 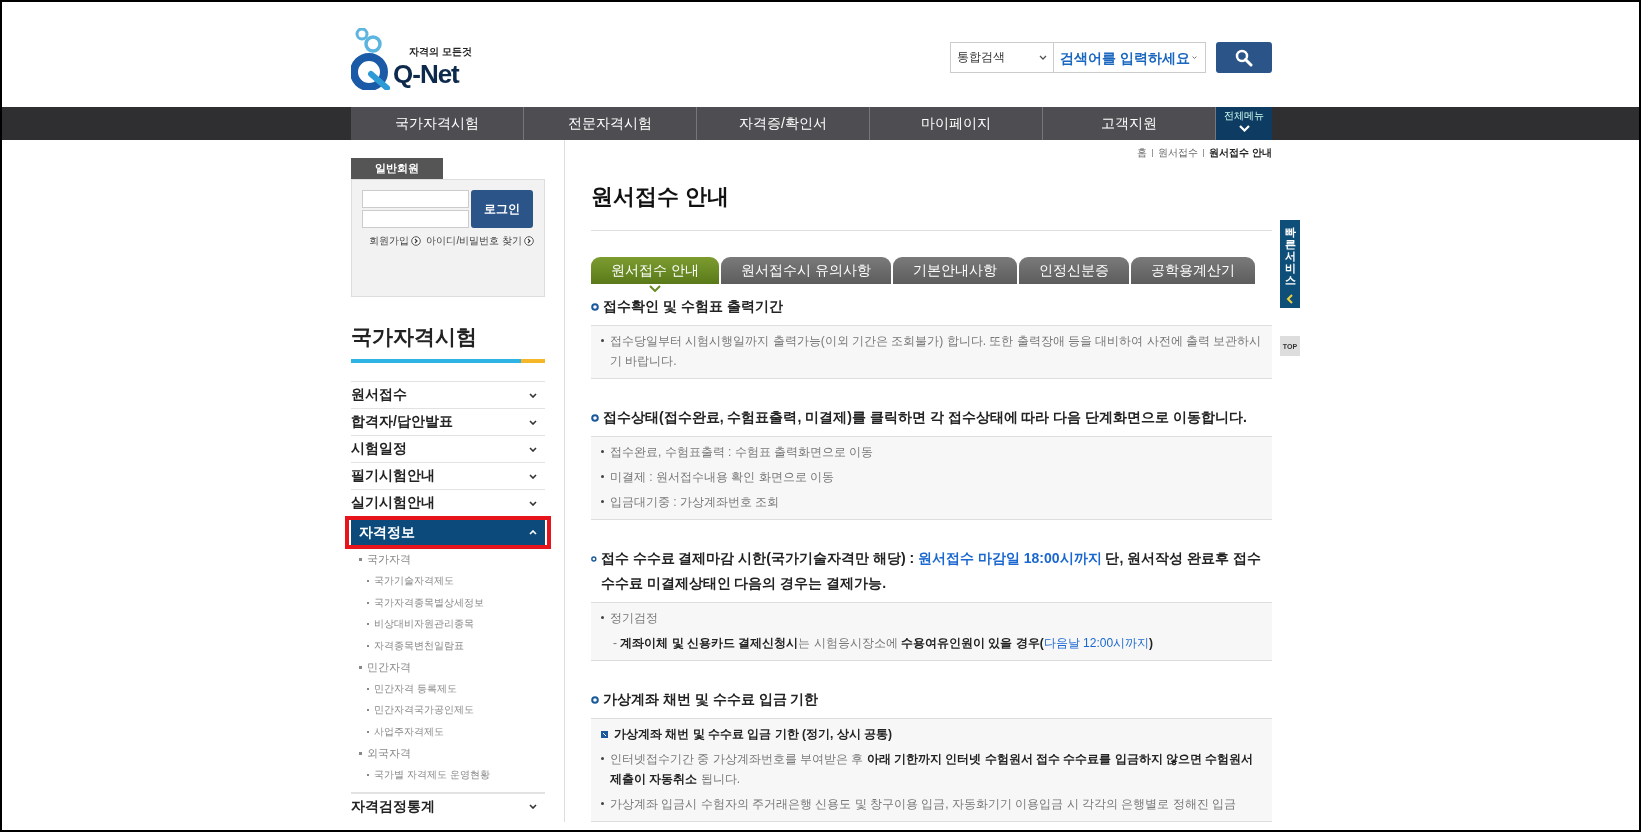 I want to click on sidebar-menu-item: 합격자/답안발표, so click(x=448, y=422).